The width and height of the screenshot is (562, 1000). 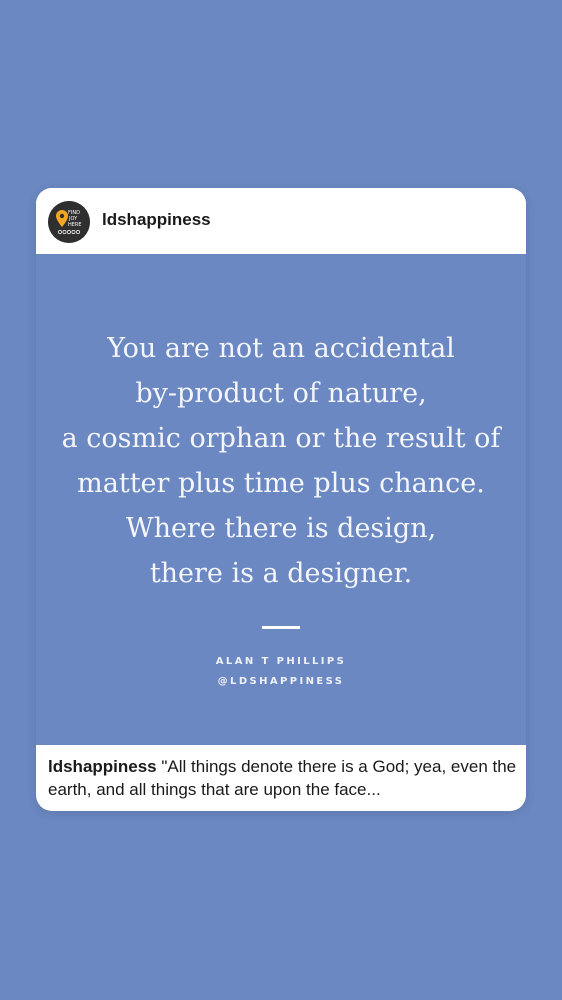 I want to click on quote-line: a cosmic orphan or the result of, so click(x=281, y=438).